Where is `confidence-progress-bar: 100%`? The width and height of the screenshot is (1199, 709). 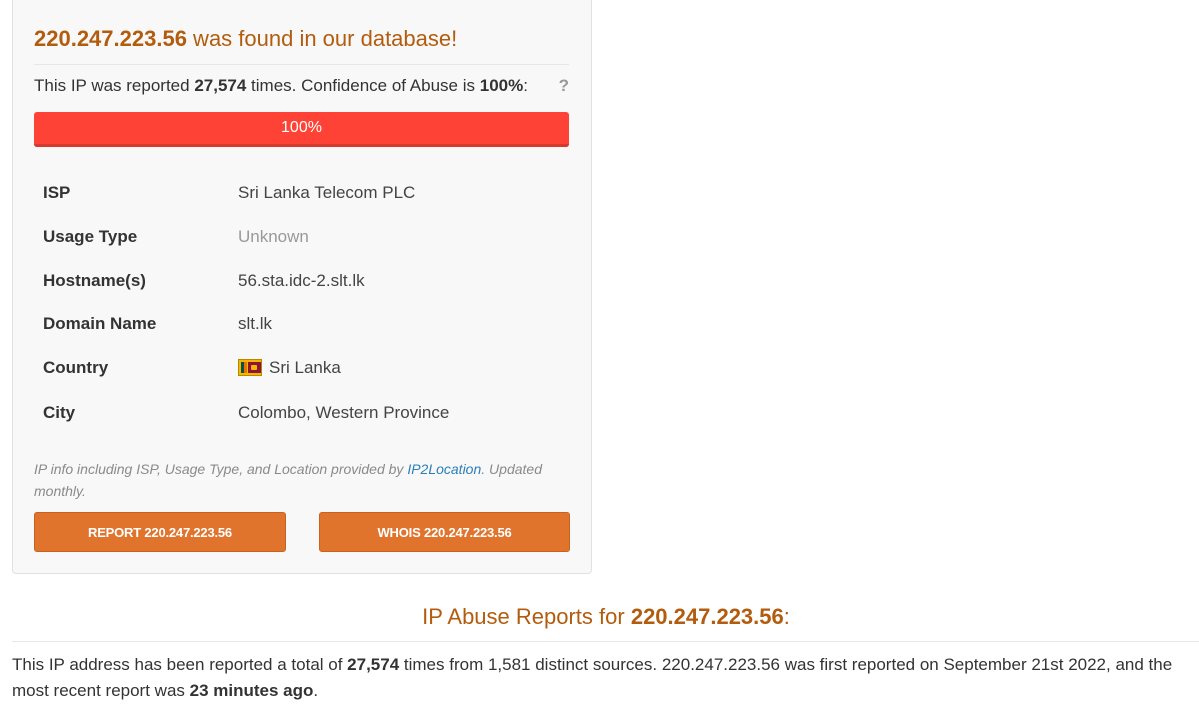
confidence-progress-bar: 100% is located at coordinates (301, 129).